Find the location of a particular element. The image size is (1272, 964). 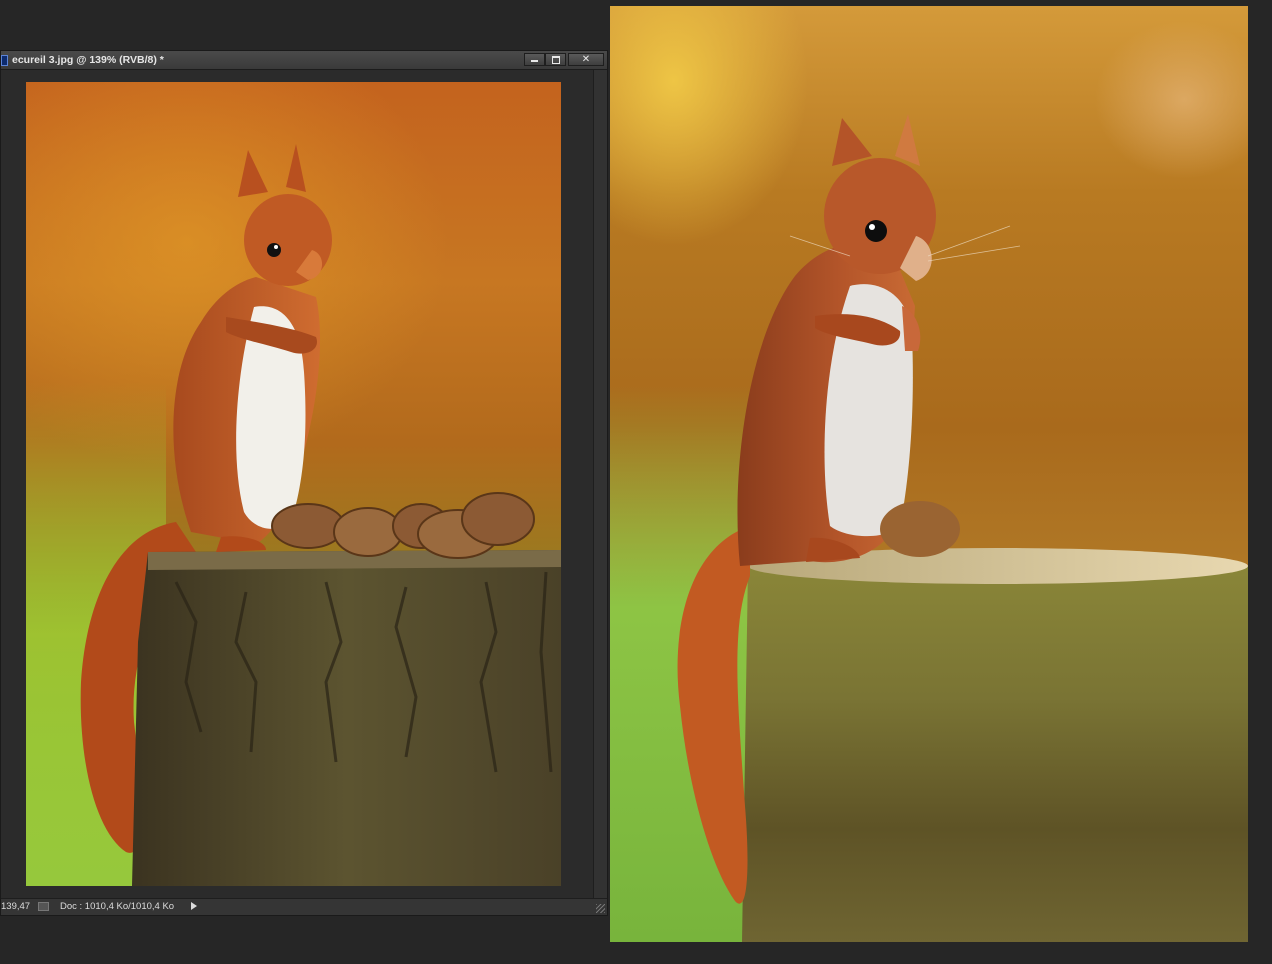

maximize-button is located at coordinates (555, 59).